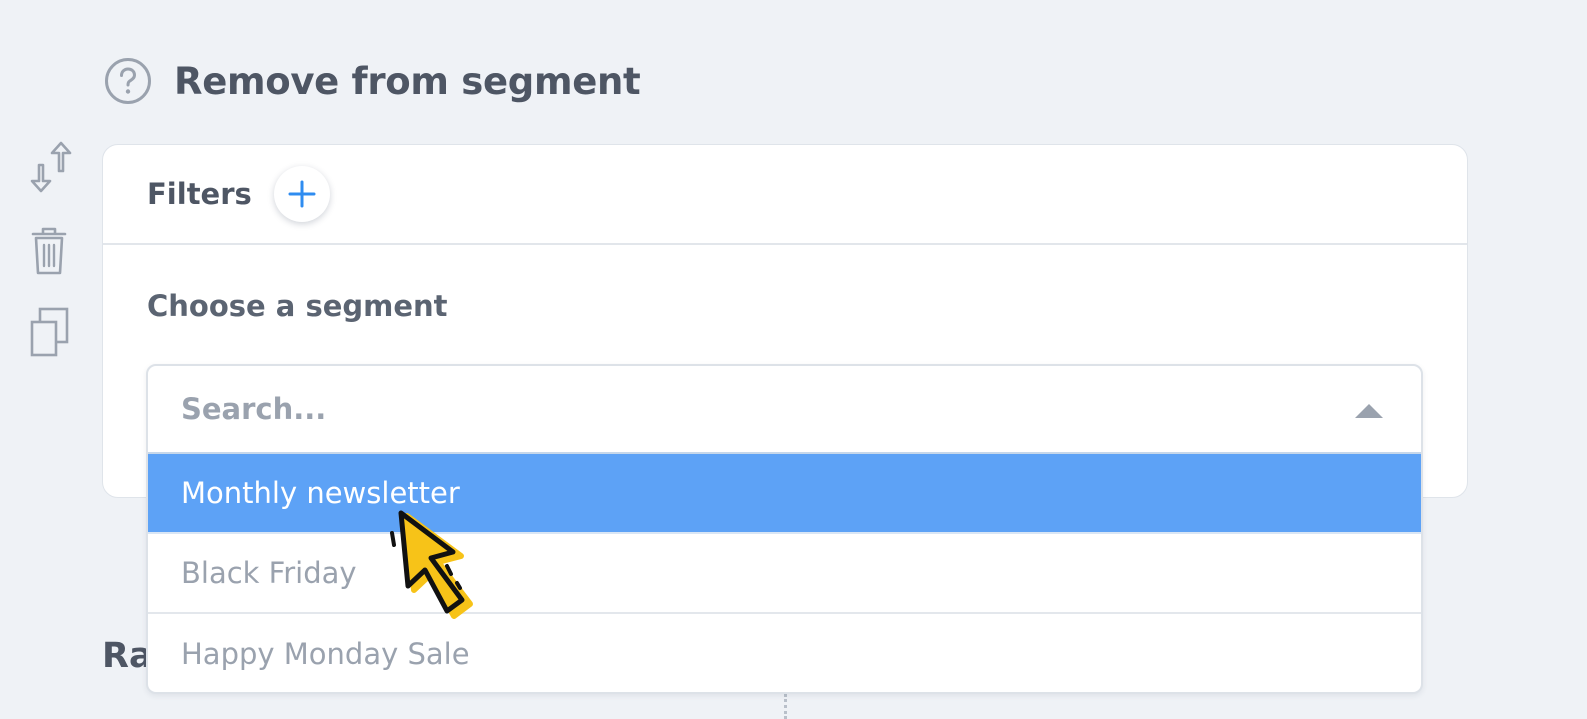 The width and height of the screenshot is (1587, 719). I want to click on help-circle-icon, so click(128, 81).